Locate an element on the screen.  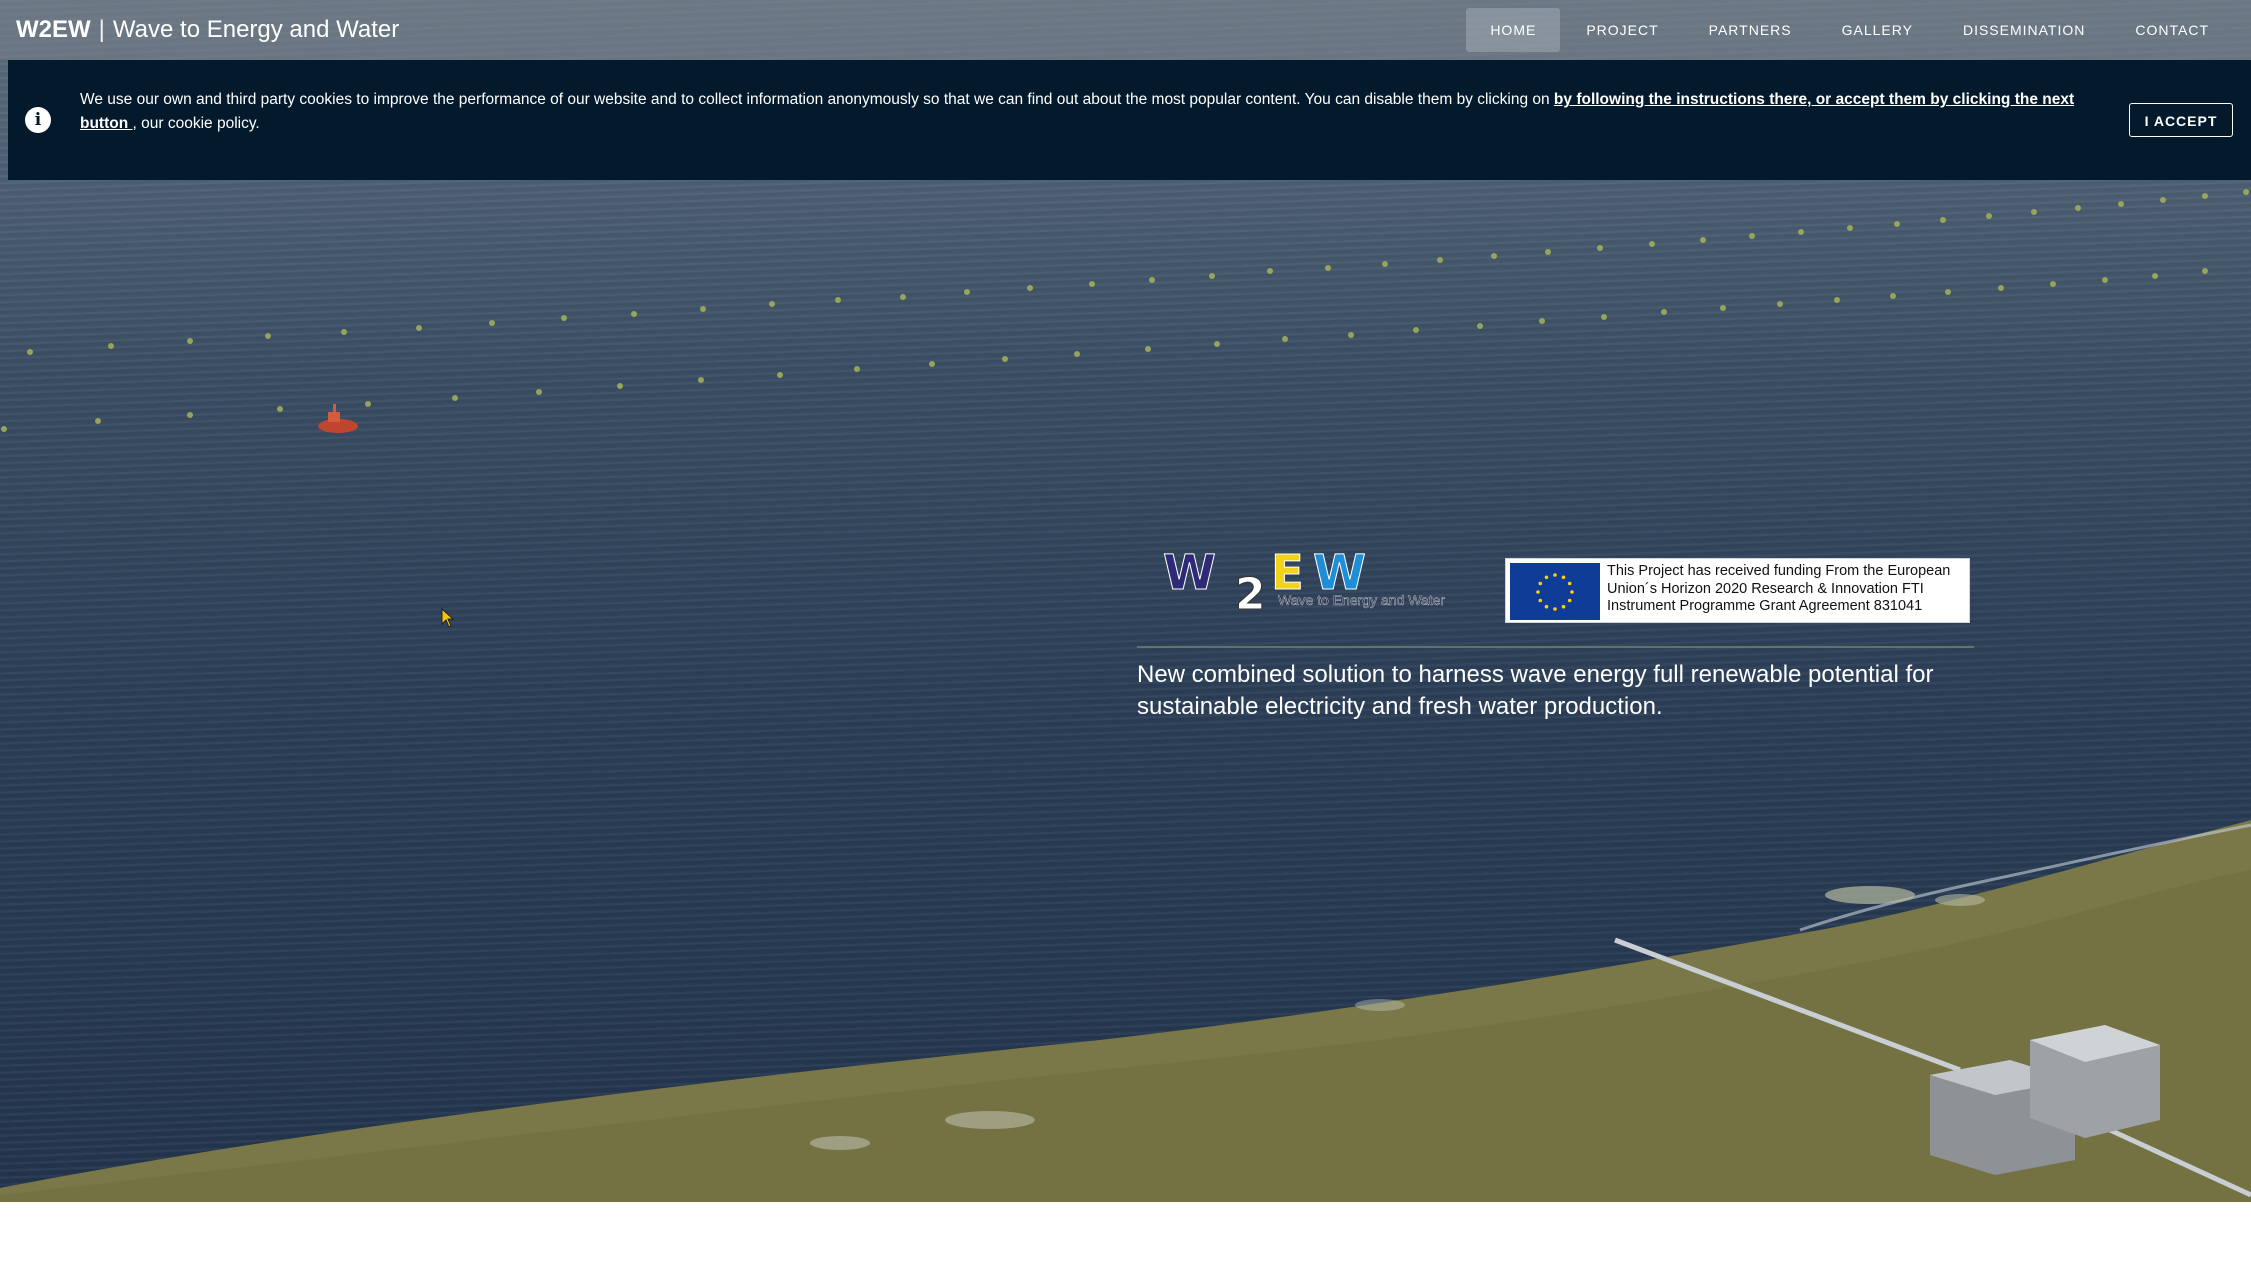
brand-short: W2EW is located at coordinates (53, 29).